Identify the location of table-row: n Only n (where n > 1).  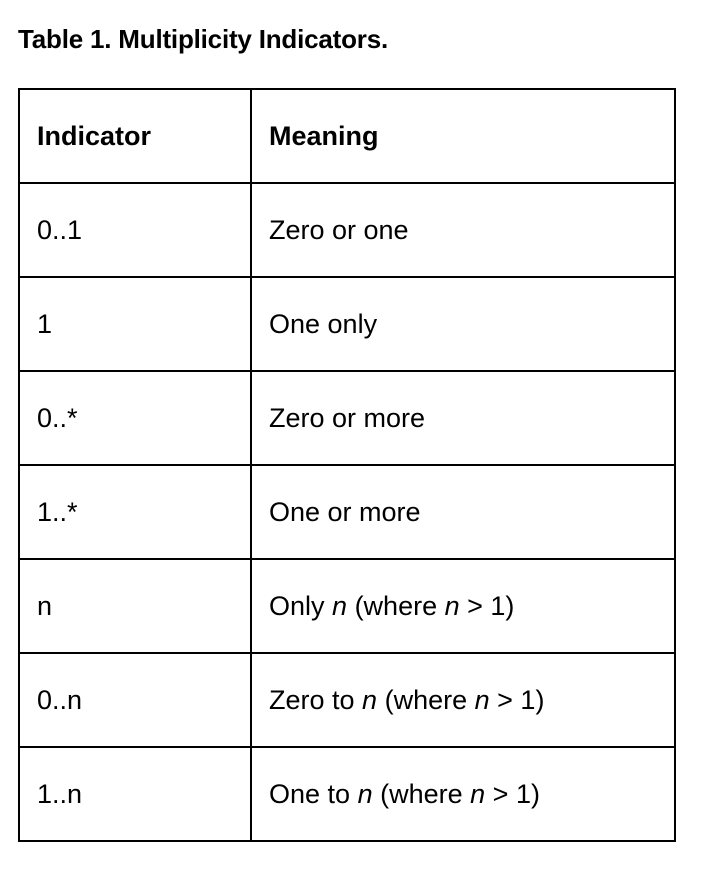
(347, 606).